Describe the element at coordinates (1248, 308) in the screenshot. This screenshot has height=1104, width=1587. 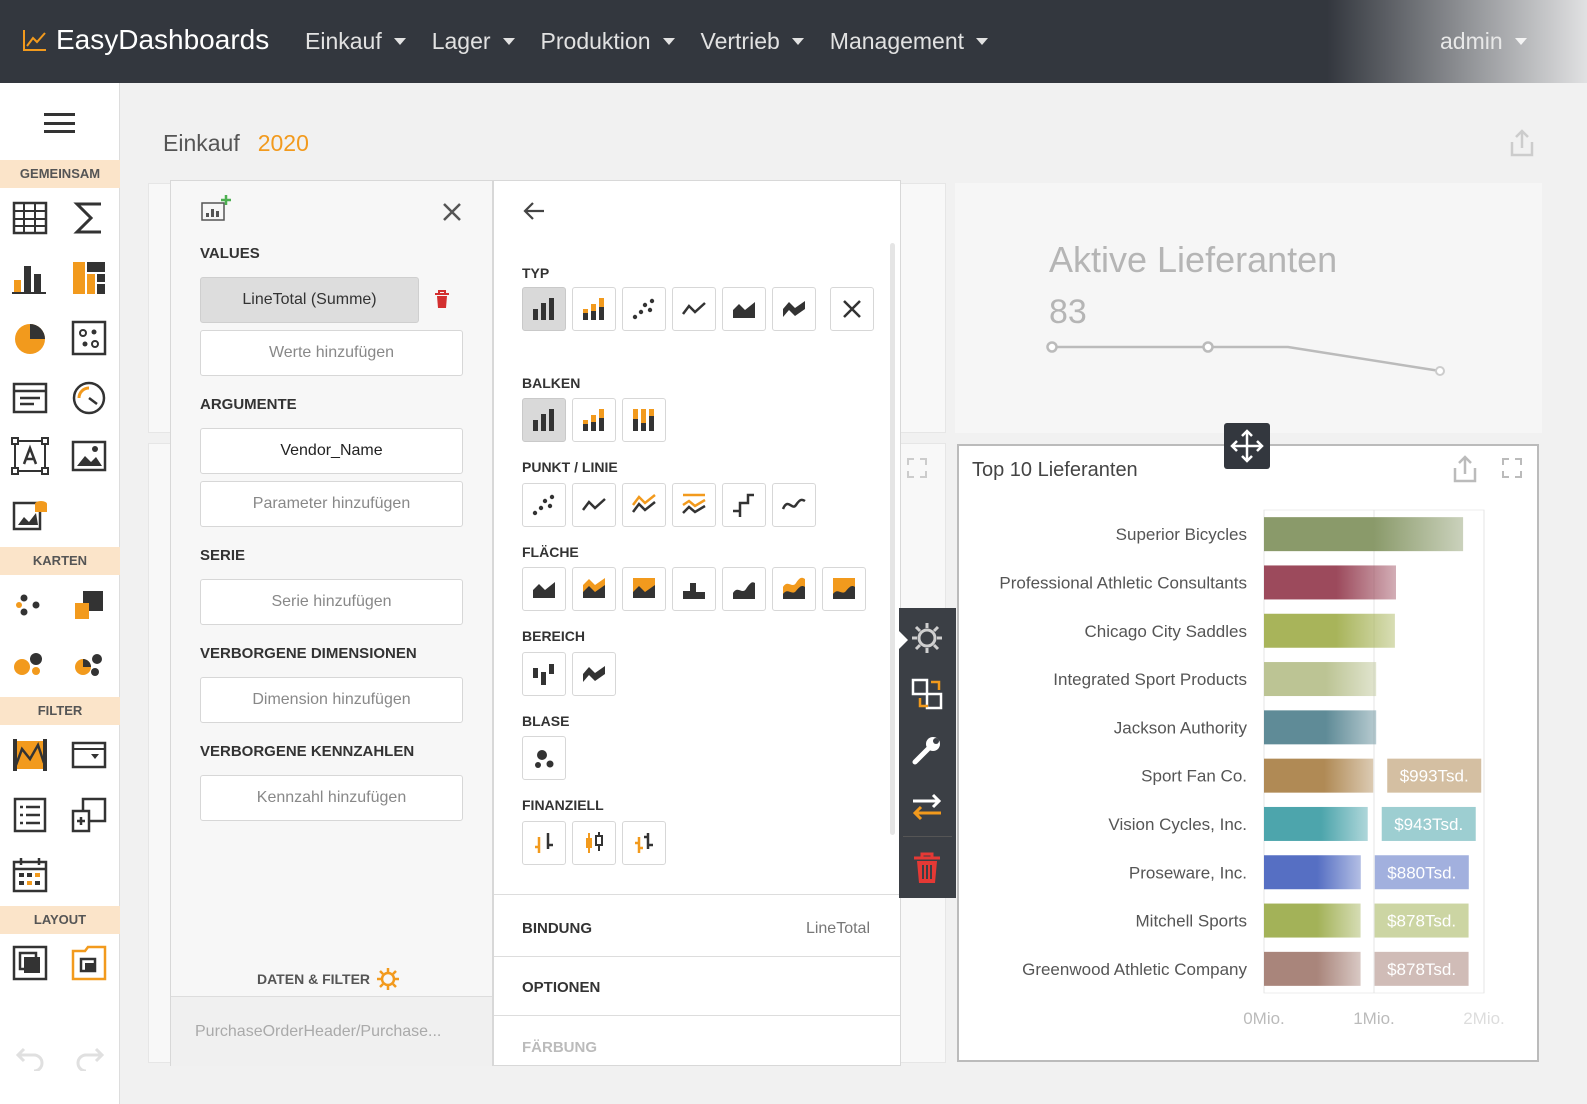
I see `kpi-card-aktive-lieferanten: Aktive Lieferanten 83` at that location.